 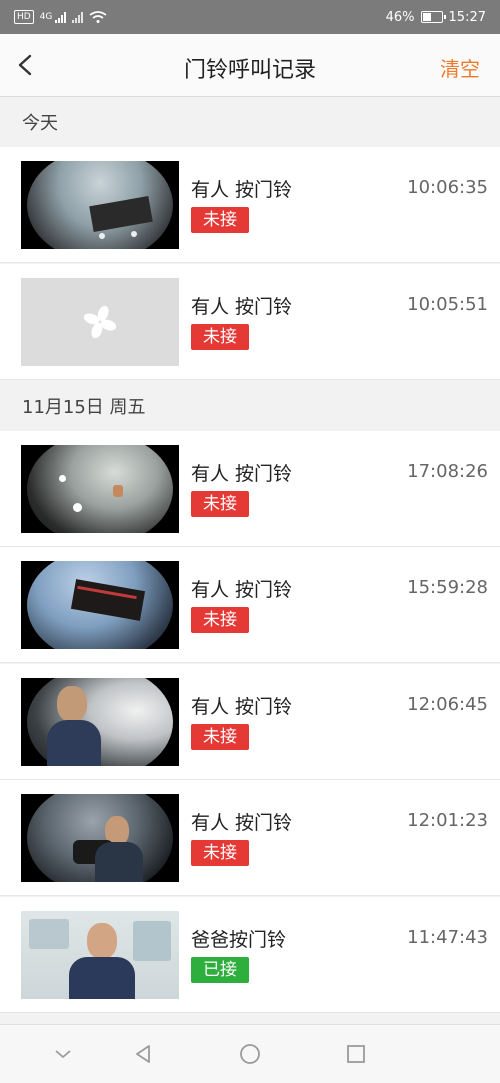 I want to click on hd-badge: HD, so click(x=24, y=17).